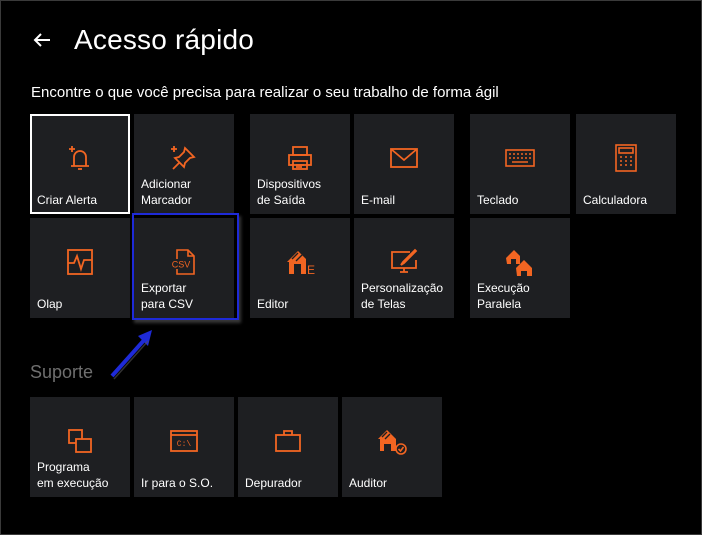 The height and width of the screenshot is (535, 702). I want to click on windows-icon, so click(80, 441).